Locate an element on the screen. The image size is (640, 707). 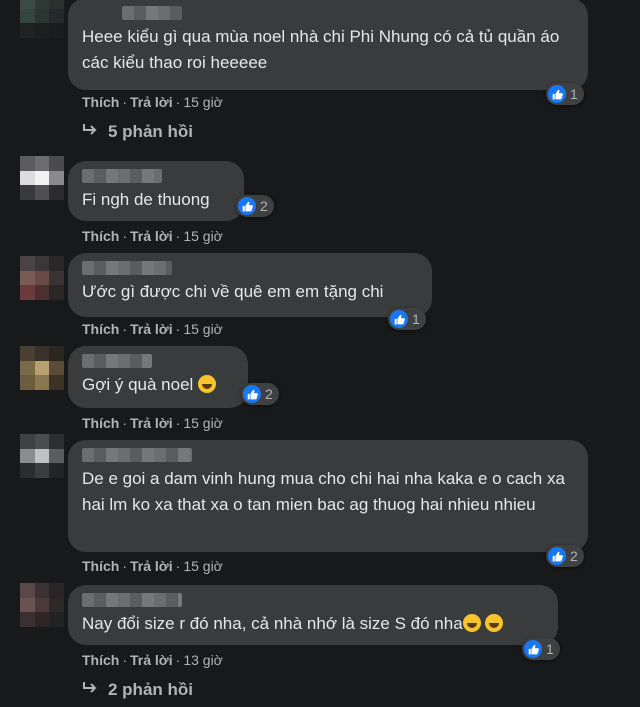
comment-text: Gợi ý quà noel is located at coordinates (158, 385).